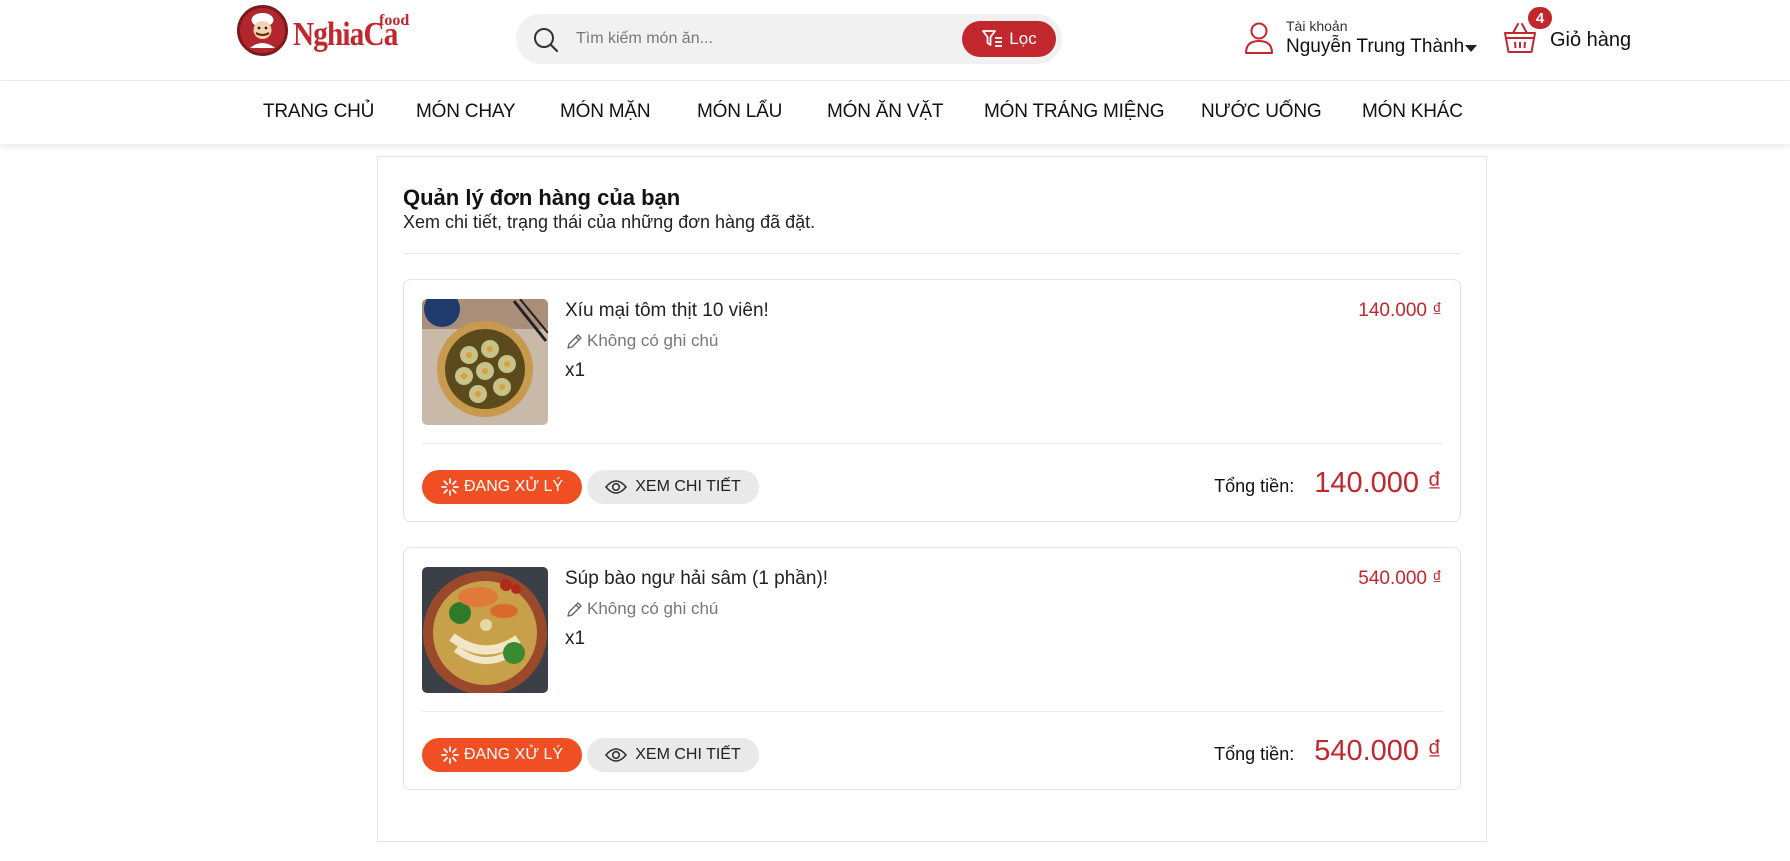 This screenshot has width=1790, height=861. Describe the element at coordinates (1540, 18) in the screenshot. I see `cart-count-badge: 4` at that location.